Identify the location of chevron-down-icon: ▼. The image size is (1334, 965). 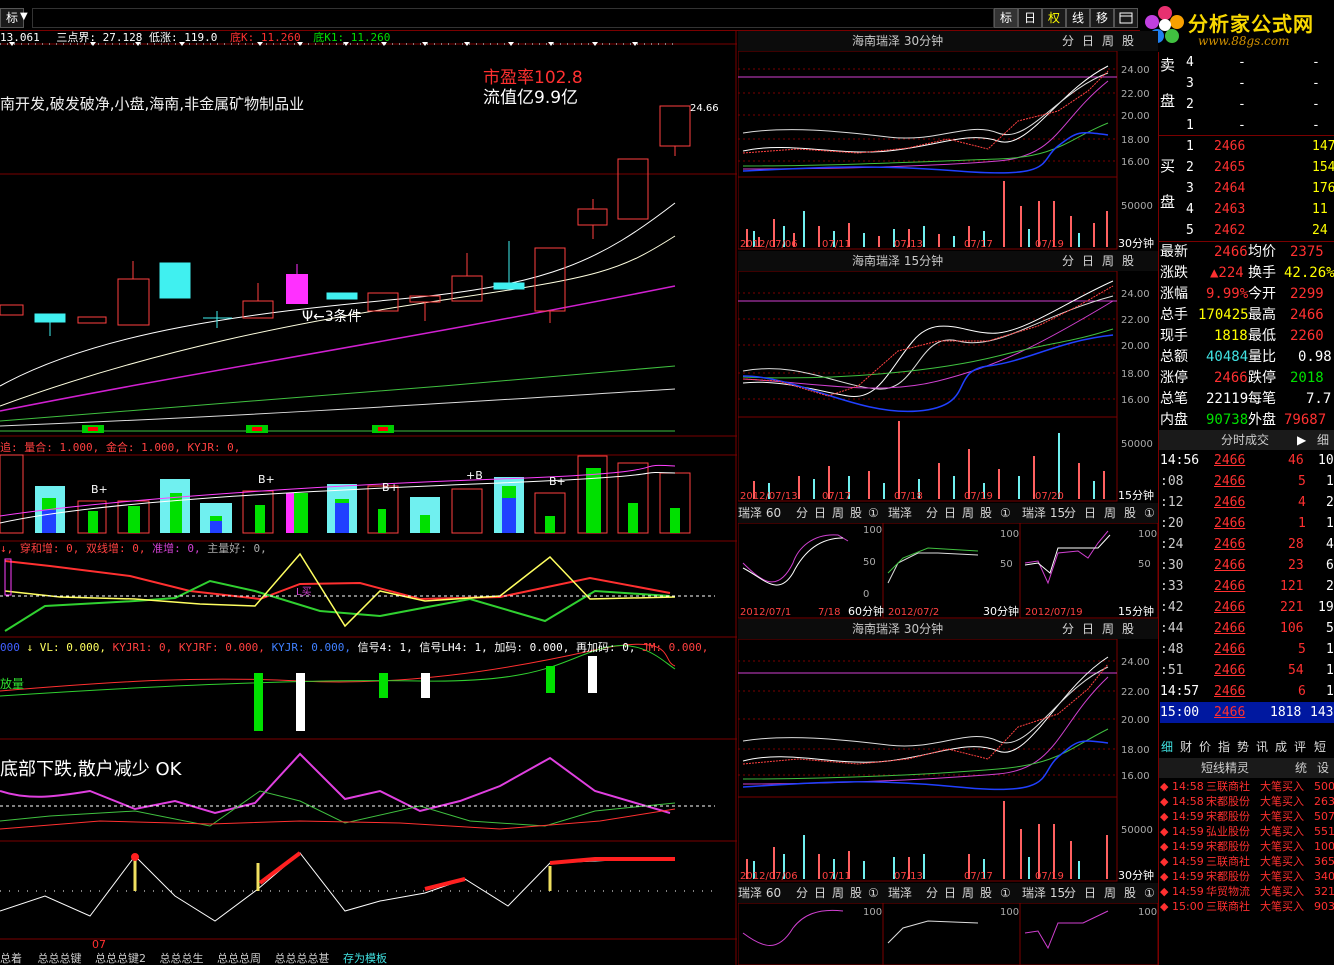
(25, 17).